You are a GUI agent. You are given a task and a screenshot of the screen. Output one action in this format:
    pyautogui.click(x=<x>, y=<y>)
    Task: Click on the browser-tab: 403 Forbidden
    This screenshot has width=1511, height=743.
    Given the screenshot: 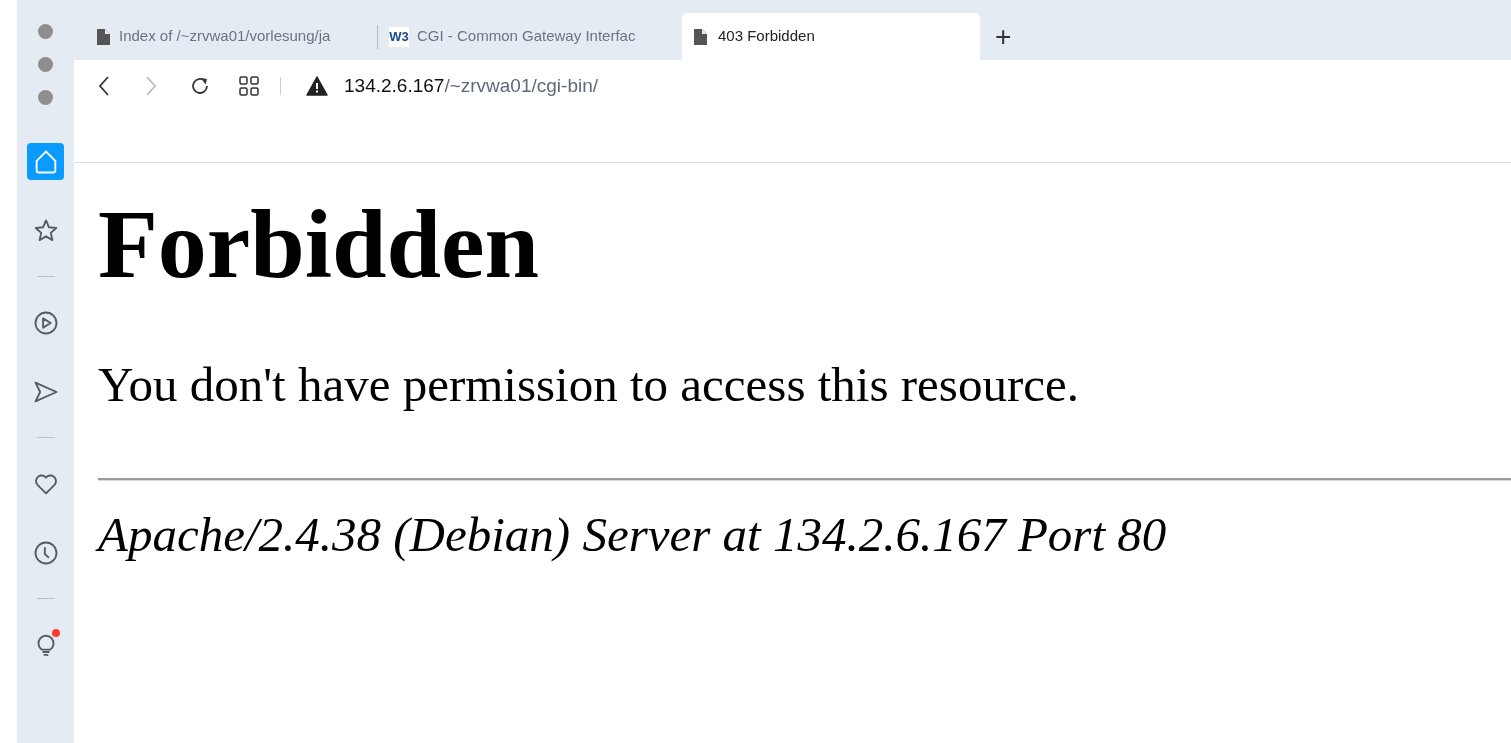 What is the action you would take?
    pyautogui.click(x=831, y=36)
    